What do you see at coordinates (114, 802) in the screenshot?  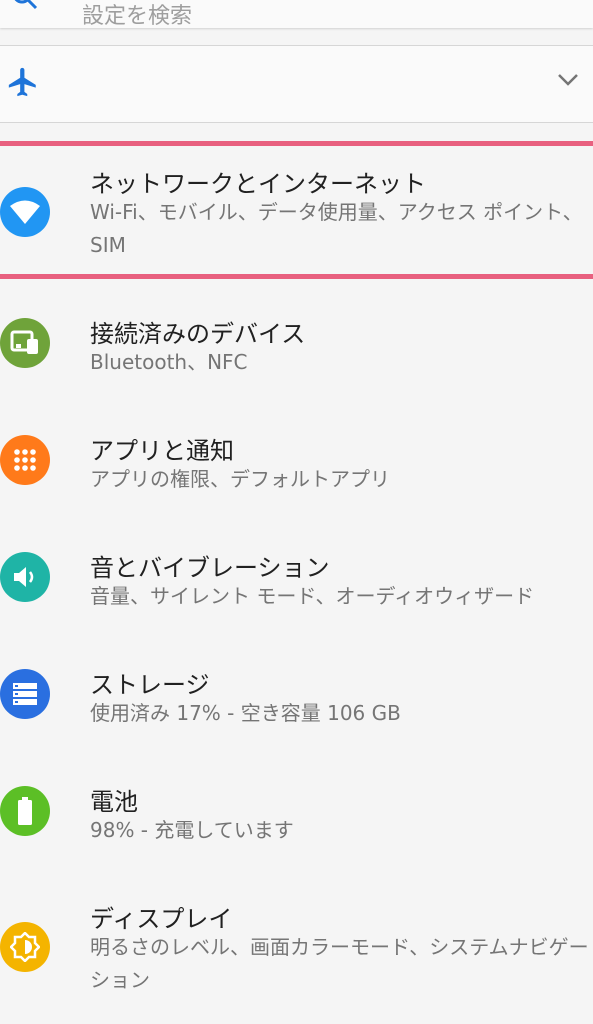 I see `item-title: 電池` at bounding box center [114, 802].